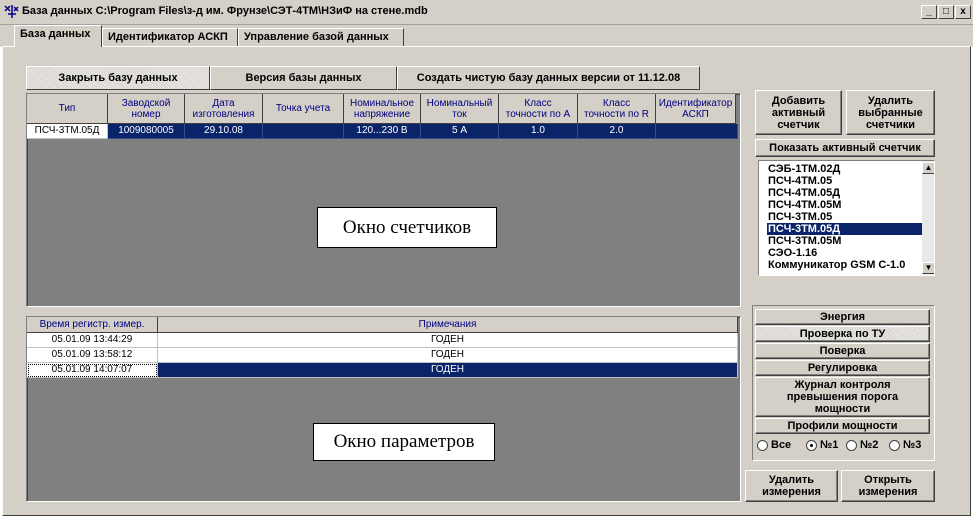 Image resolution: width=973 pixels, height=516 pixels. I want to click on tab-askp-identifier: Идентификатор АСКП, so click(170, 37).